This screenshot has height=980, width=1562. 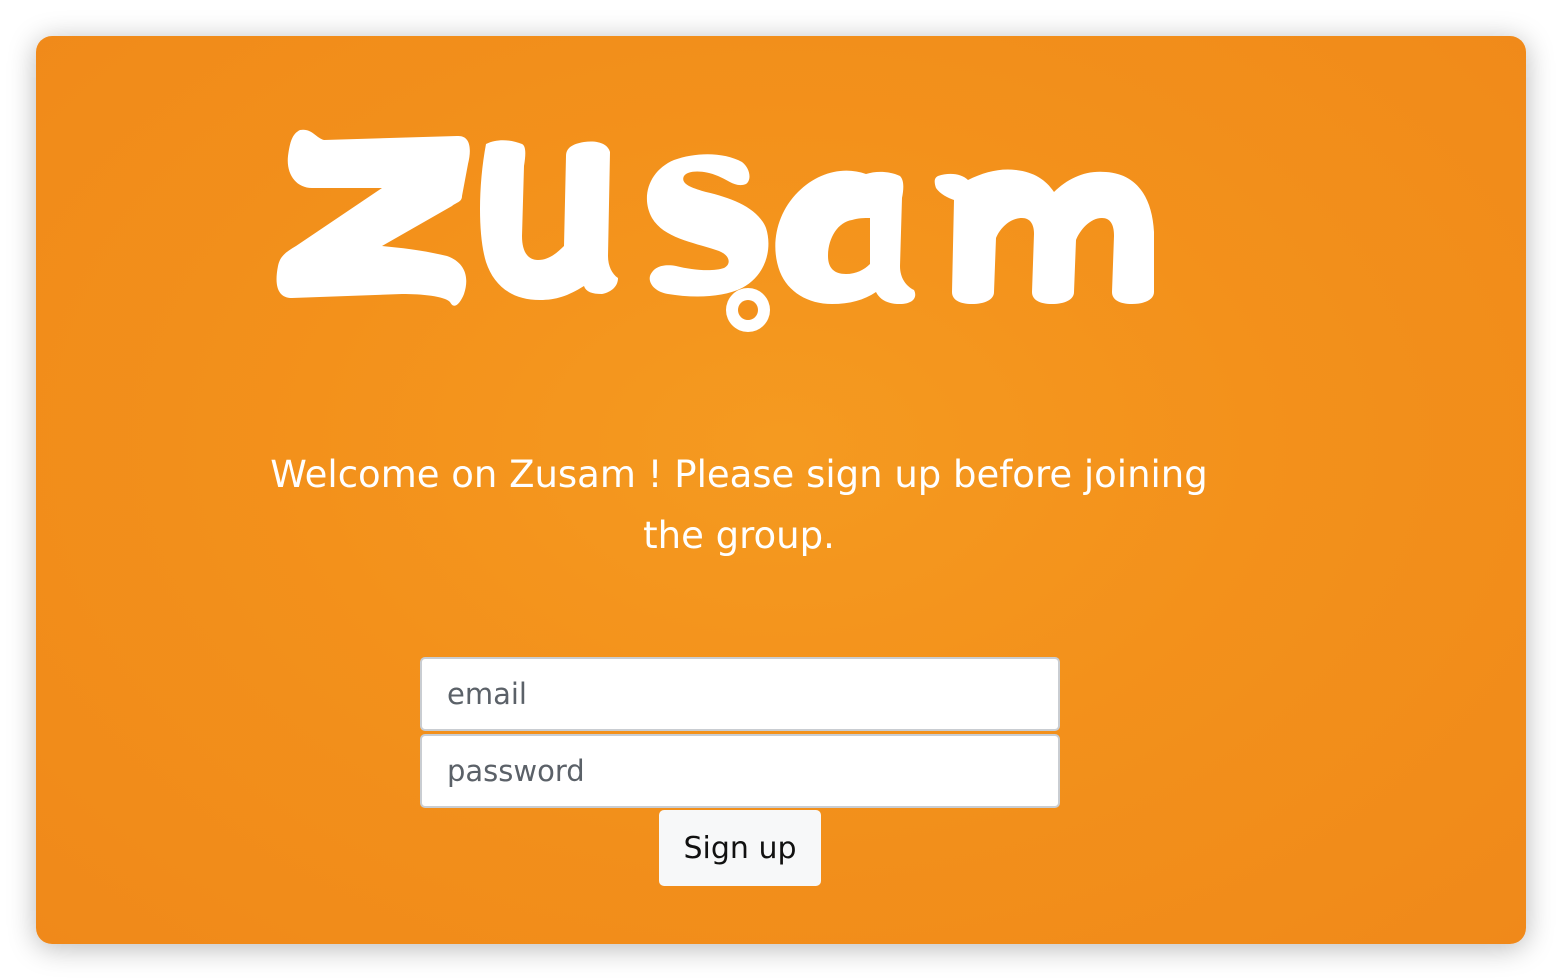 What do you see at coordinates (747, 241) in the screenshot?
I see `zusam-logo` at bounding box center [747, 241].